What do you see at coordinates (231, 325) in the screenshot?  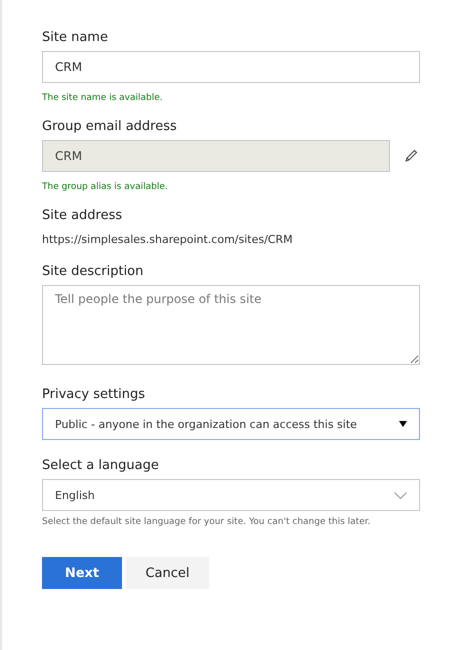 I see `description-field: Tell people the purpose of this site` at bounding box center [231, 325].